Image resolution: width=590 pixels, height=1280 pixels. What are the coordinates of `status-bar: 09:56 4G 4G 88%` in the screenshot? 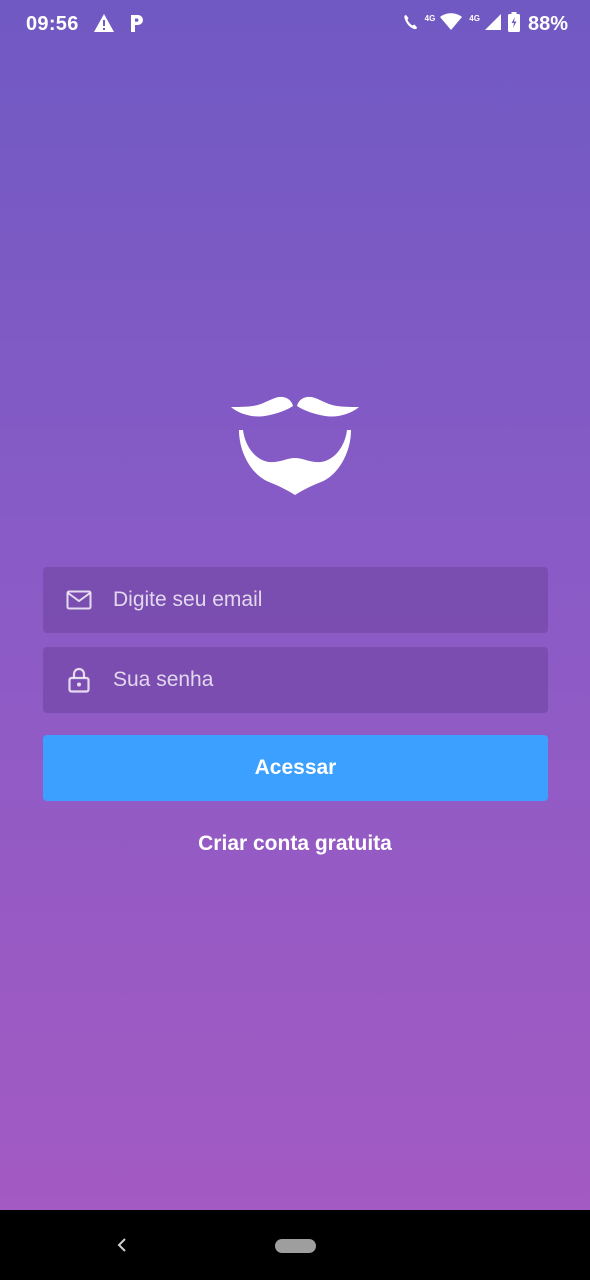 It's located at (295, 25).